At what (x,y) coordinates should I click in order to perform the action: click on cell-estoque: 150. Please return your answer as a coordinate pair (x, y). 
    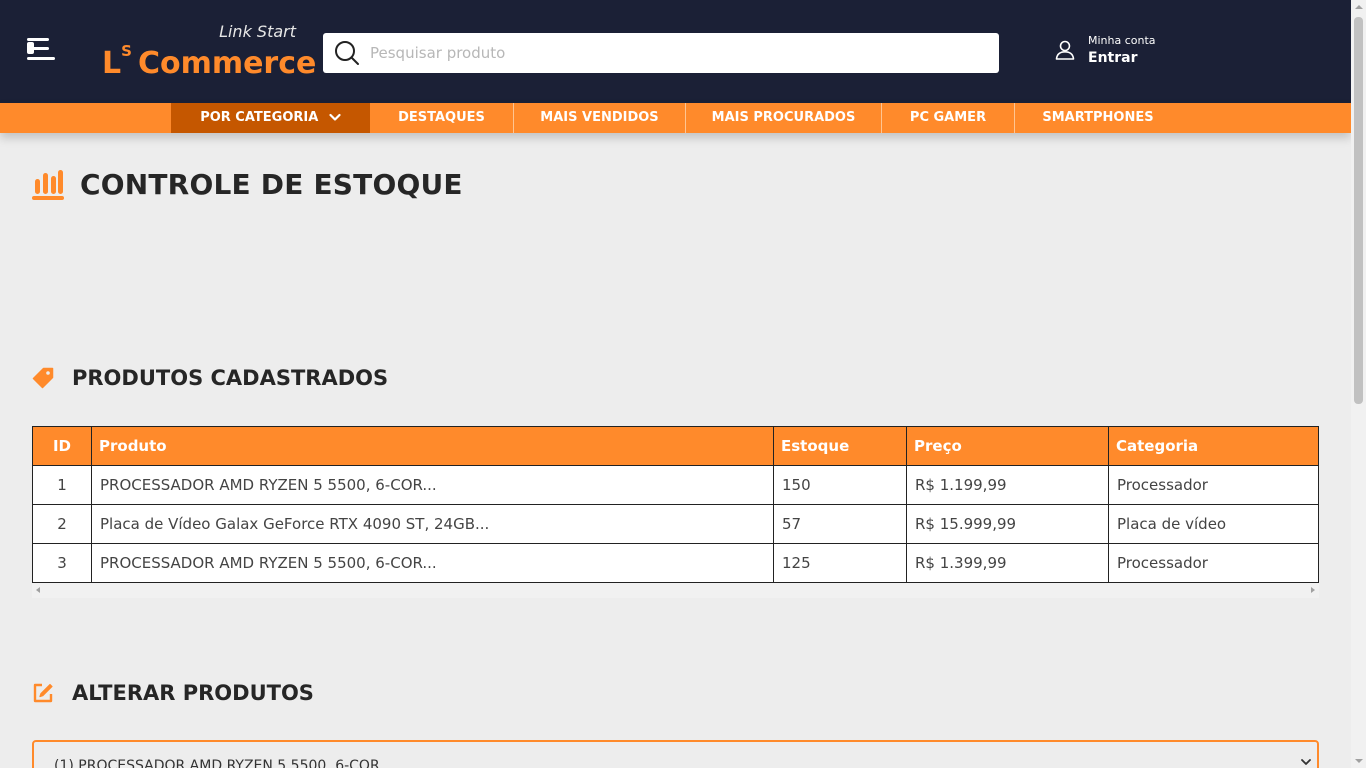
    Looking at the image, I should click on (840, 485).